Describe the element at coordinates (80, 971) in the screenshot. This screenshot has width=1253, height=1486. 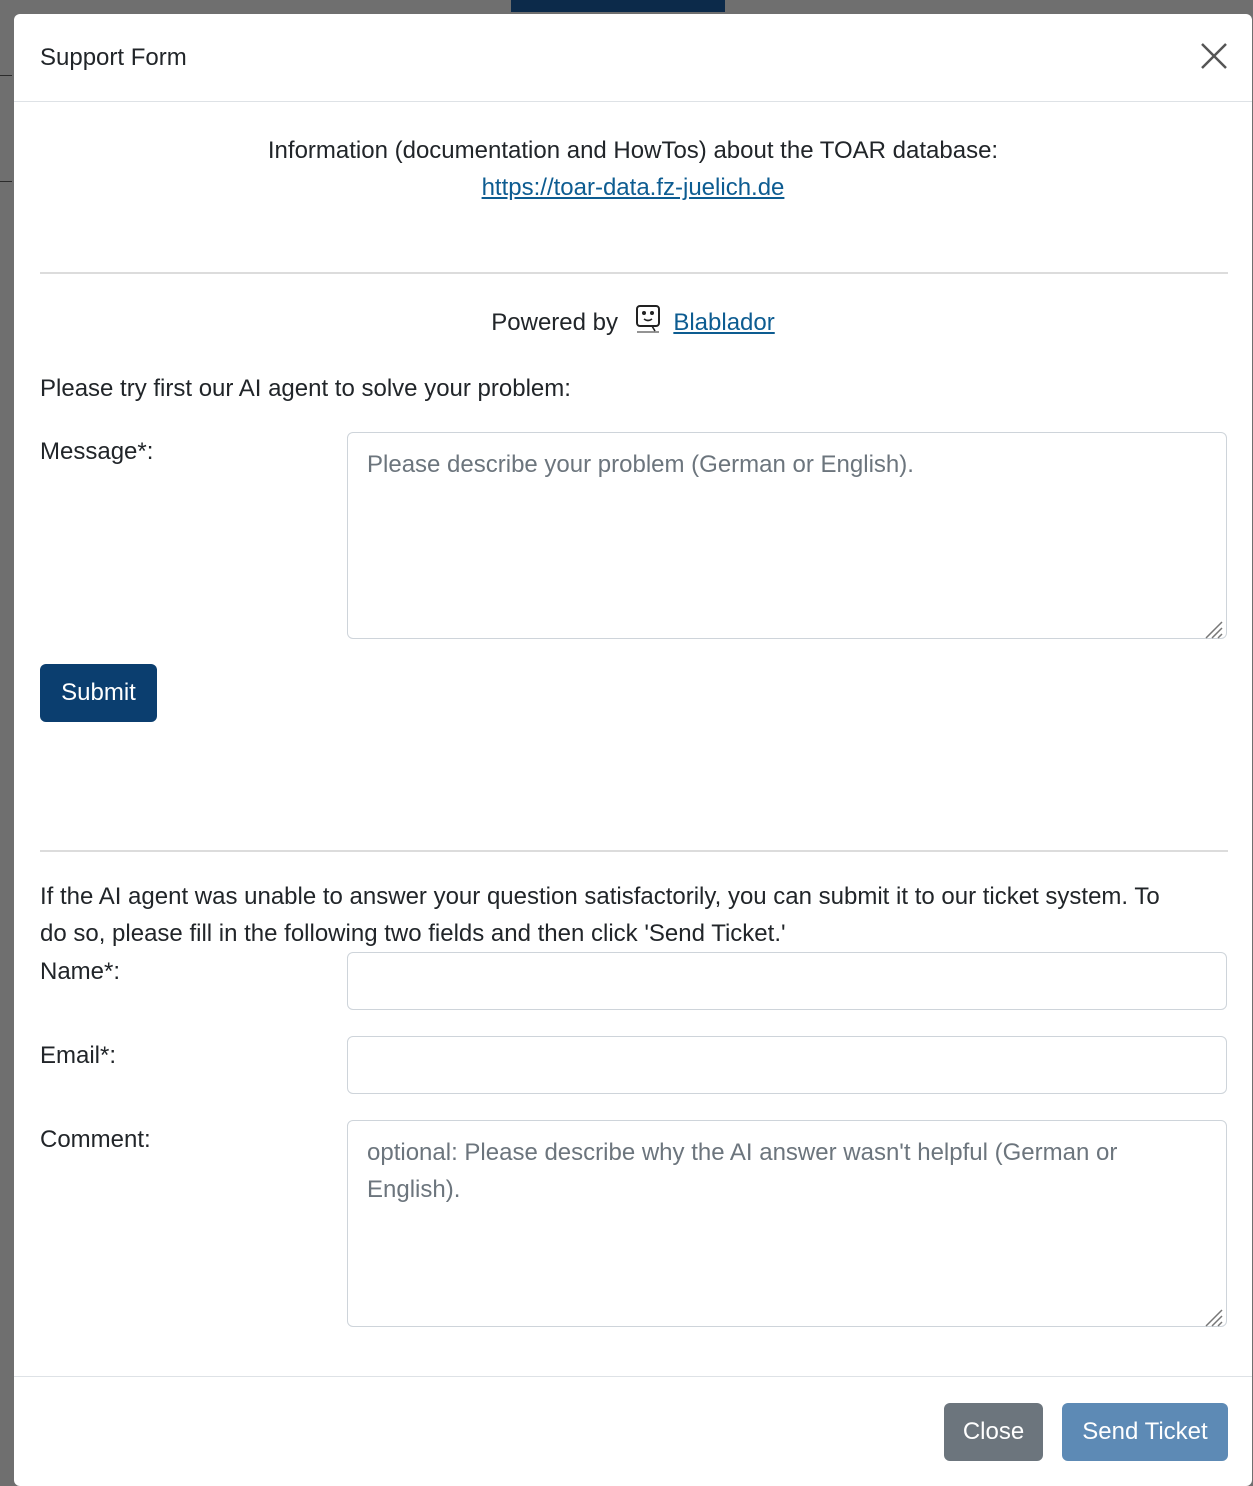
I see `name-label: Name*:` at that location.